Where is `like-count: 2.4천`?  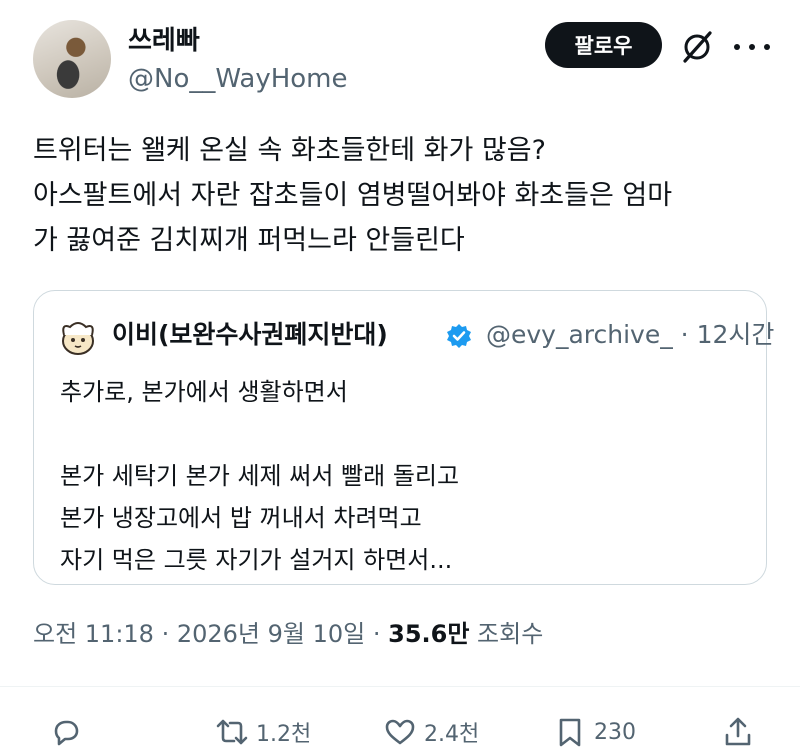
like-count: 2.4천 is located at coordinates (452, 734).